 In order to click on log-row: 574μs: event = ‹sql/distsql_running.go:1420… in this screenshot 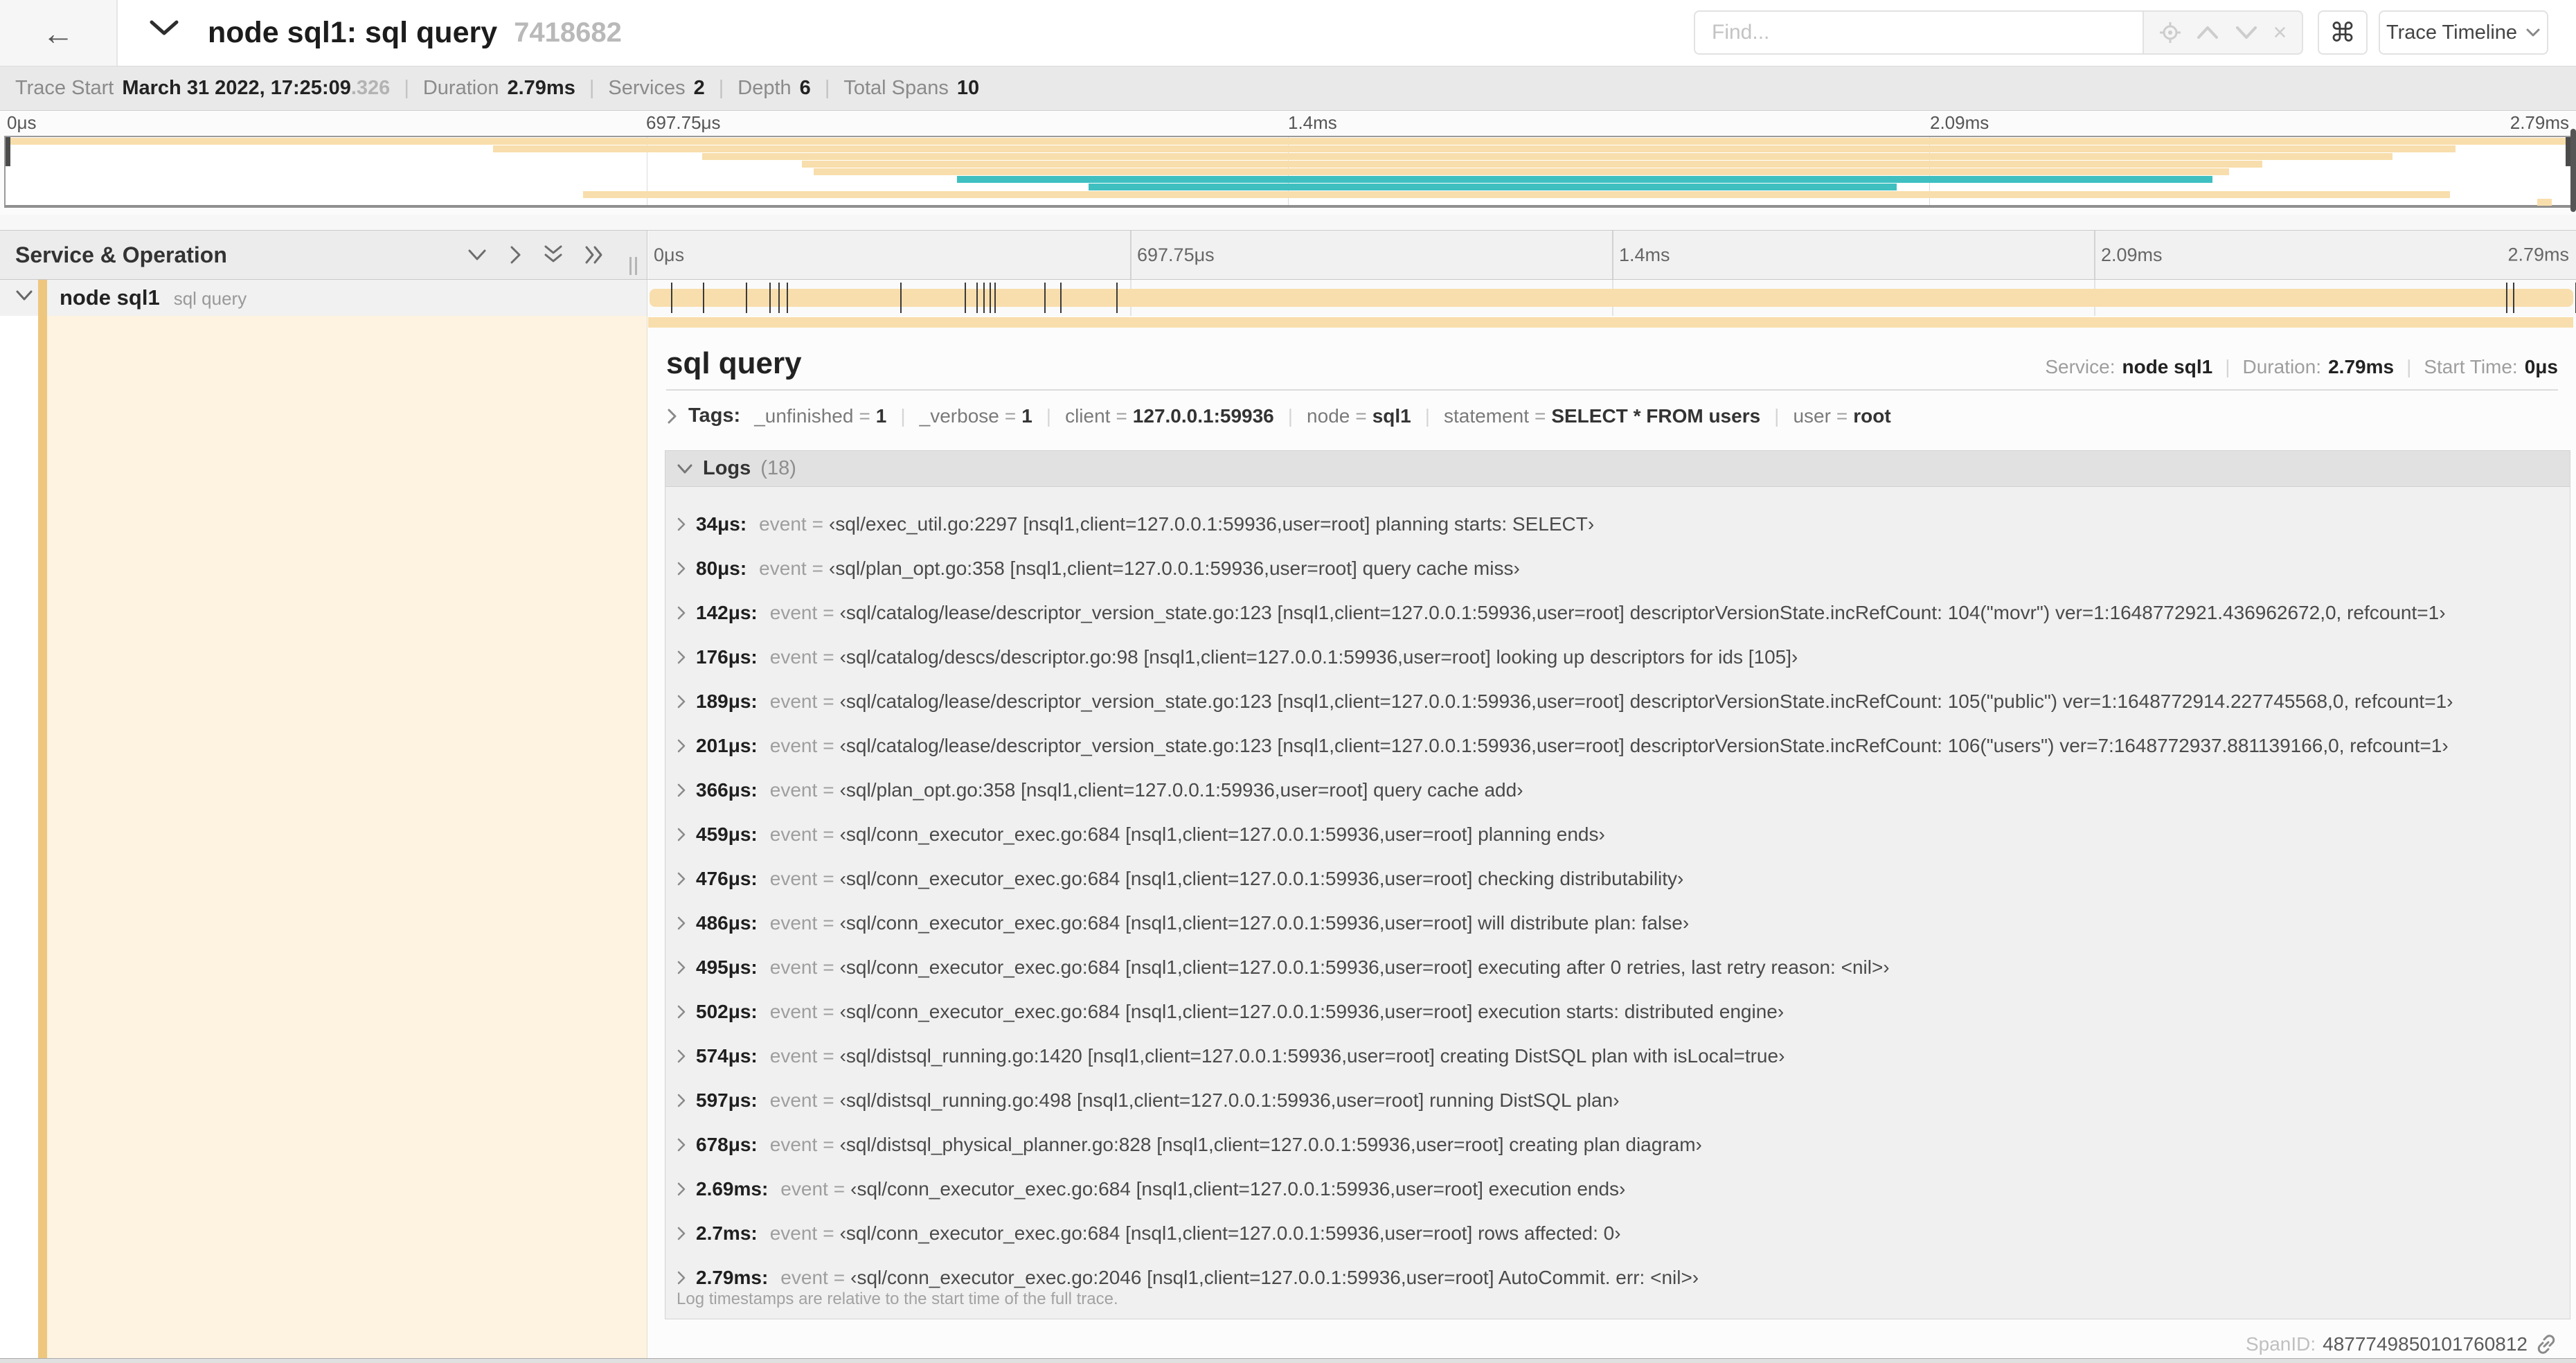, I will do `click(1618, 1056)`.